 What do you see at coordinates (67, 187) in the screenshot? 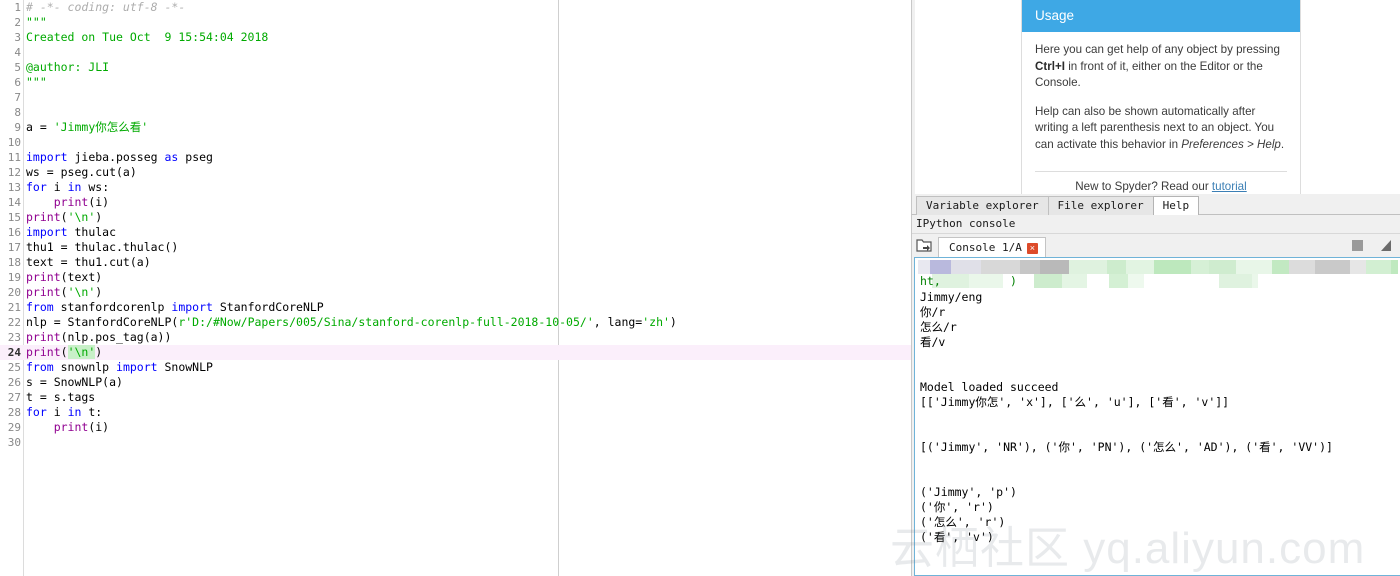
I see `code-line-text: for i in ws:` at bounding box center [67, 187].